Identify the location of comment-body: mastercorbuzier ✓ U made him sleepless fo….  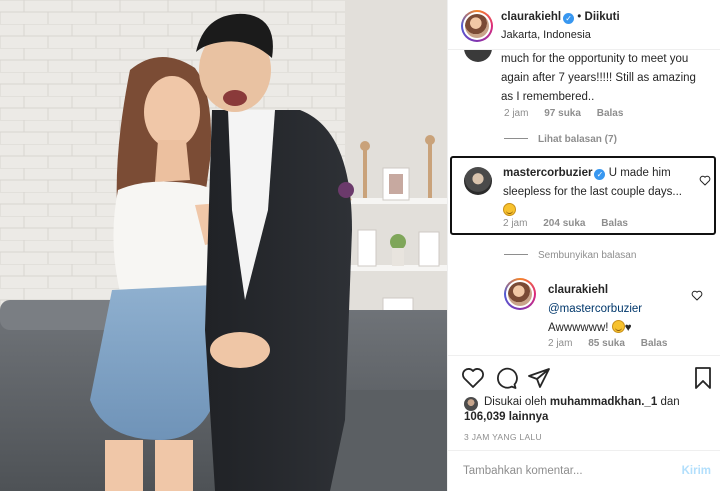
(599, 192).